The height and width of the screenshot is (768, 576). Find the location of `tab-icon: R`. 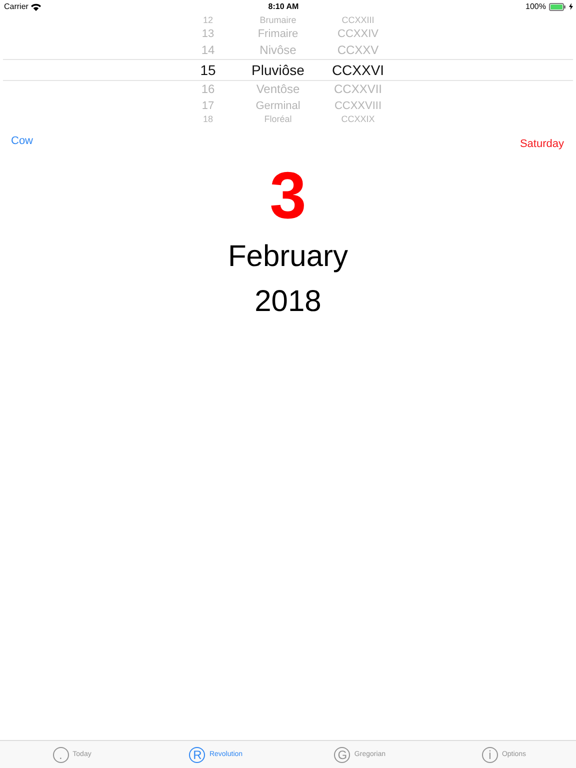

tab-icon: R is located at coordinates (197, 754).